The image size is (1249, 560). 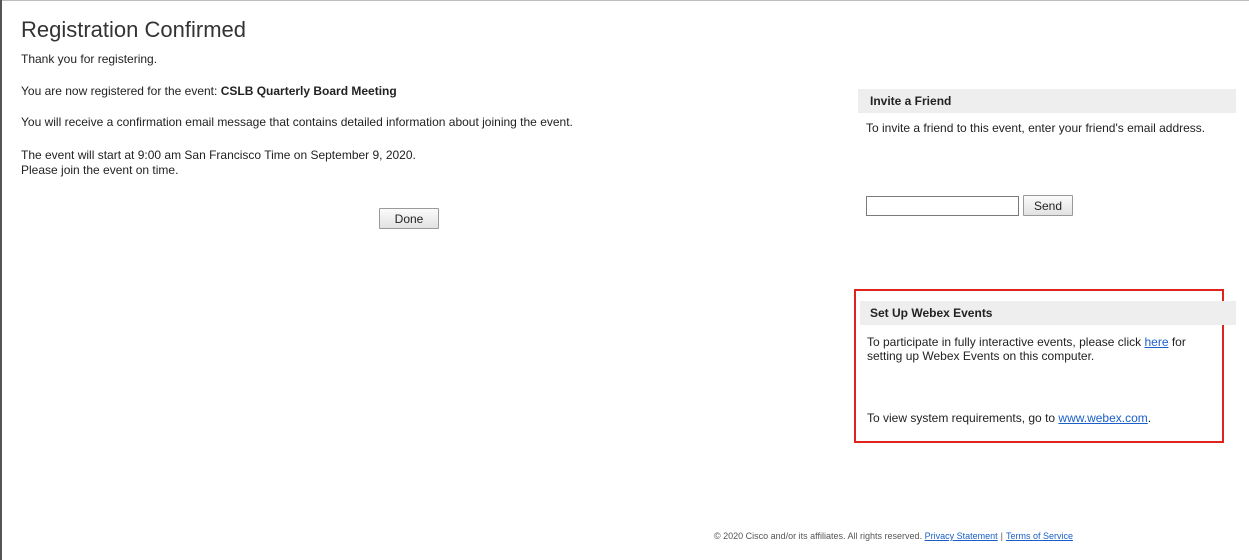 What do you see at coordinates (961, 536) in the screenshot?
I see `privacy-statement-link: Privacy Statement` at bounding box center [961, 536].